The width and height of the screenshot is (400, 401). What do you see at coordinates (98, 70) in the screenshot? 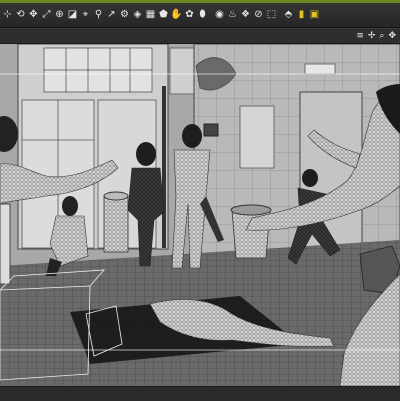
I see `upper-windows` at bounding box center [98, 70].